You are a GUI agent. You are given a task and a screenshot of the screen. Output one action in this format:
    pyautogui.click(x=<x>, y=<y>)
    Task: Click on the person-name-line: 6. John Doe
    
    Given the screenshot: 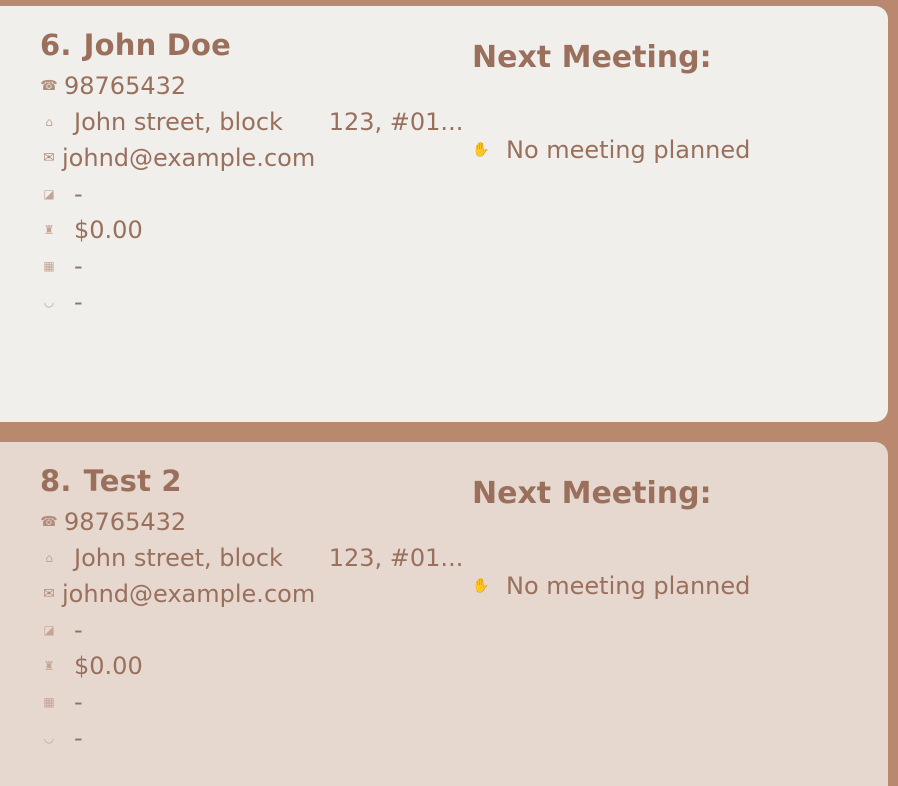 What is the action you would take?
    pyautogui.click(x=135, y=45)
    